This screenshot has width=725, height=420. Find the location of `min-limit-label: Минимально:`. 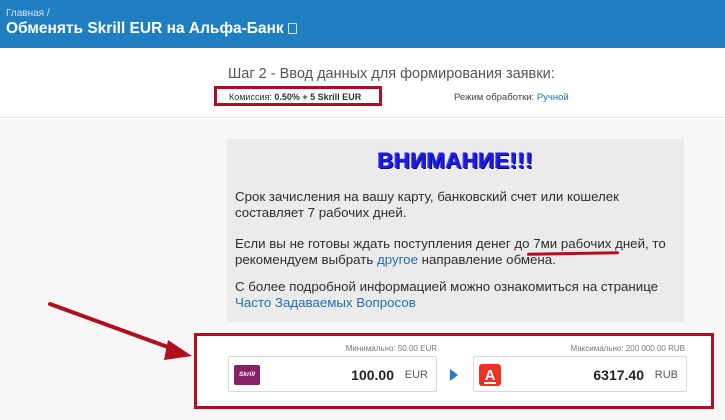

min-limit-label: Минимально: is located at coordinates (370, 348).